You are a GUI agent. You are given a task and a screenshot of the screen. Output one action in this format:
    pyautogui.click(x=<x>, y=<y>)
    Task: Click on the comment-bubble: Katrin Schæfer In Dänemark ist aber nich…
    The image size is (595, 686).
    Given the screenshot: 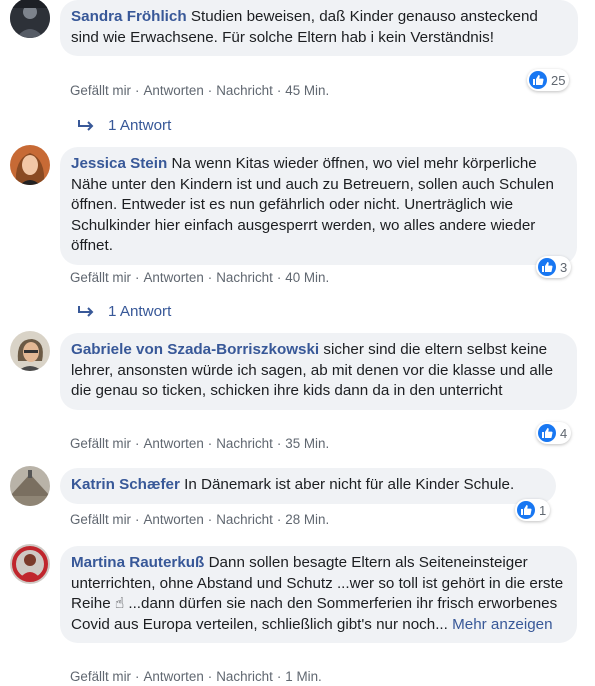 What is the action you would take?
    pyautogui.click(x=308, y=486)
    